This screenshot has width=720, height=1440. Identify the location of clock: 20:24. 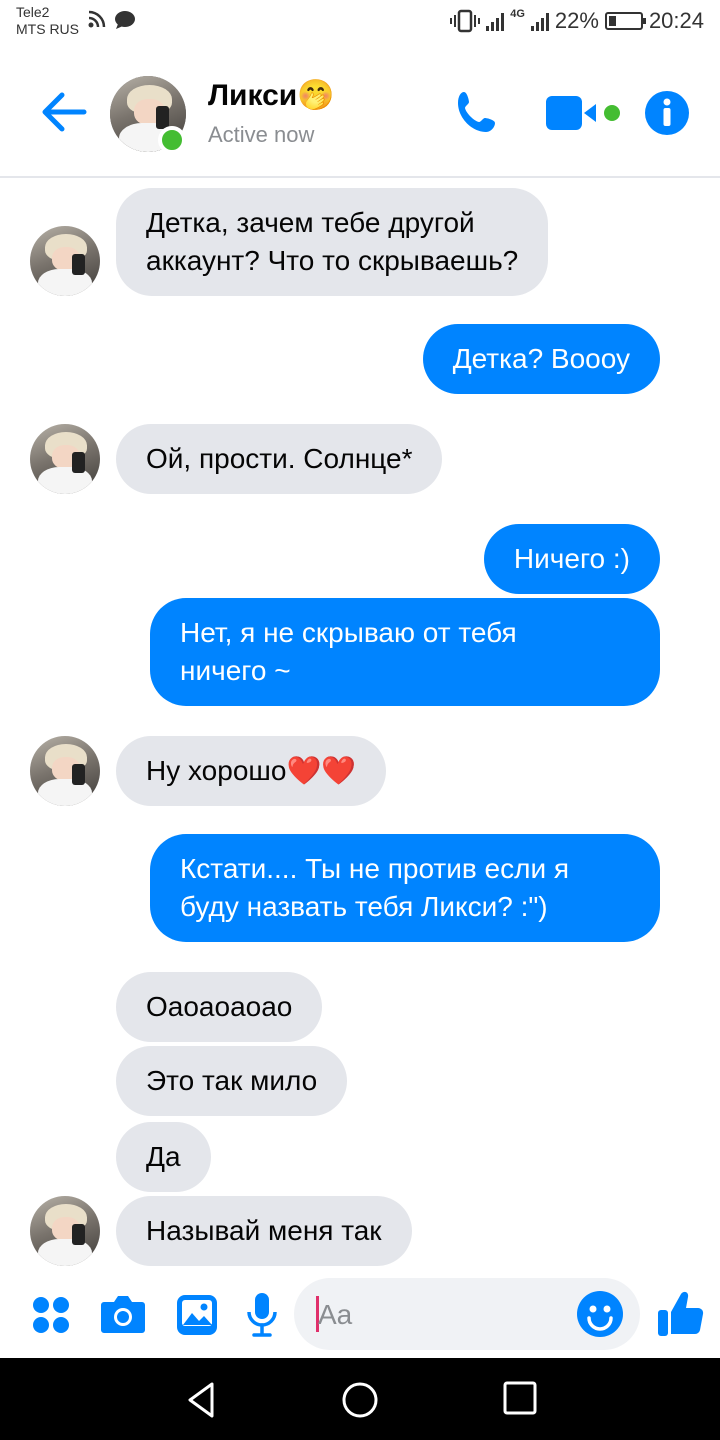
(676, 20).